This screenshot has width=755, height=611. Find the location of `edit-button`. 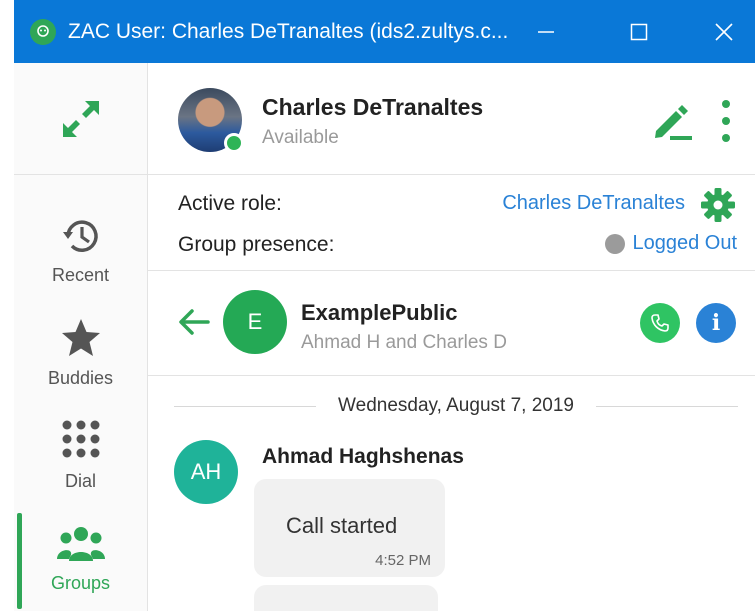

edit-button is located at coordinates (672, 121).